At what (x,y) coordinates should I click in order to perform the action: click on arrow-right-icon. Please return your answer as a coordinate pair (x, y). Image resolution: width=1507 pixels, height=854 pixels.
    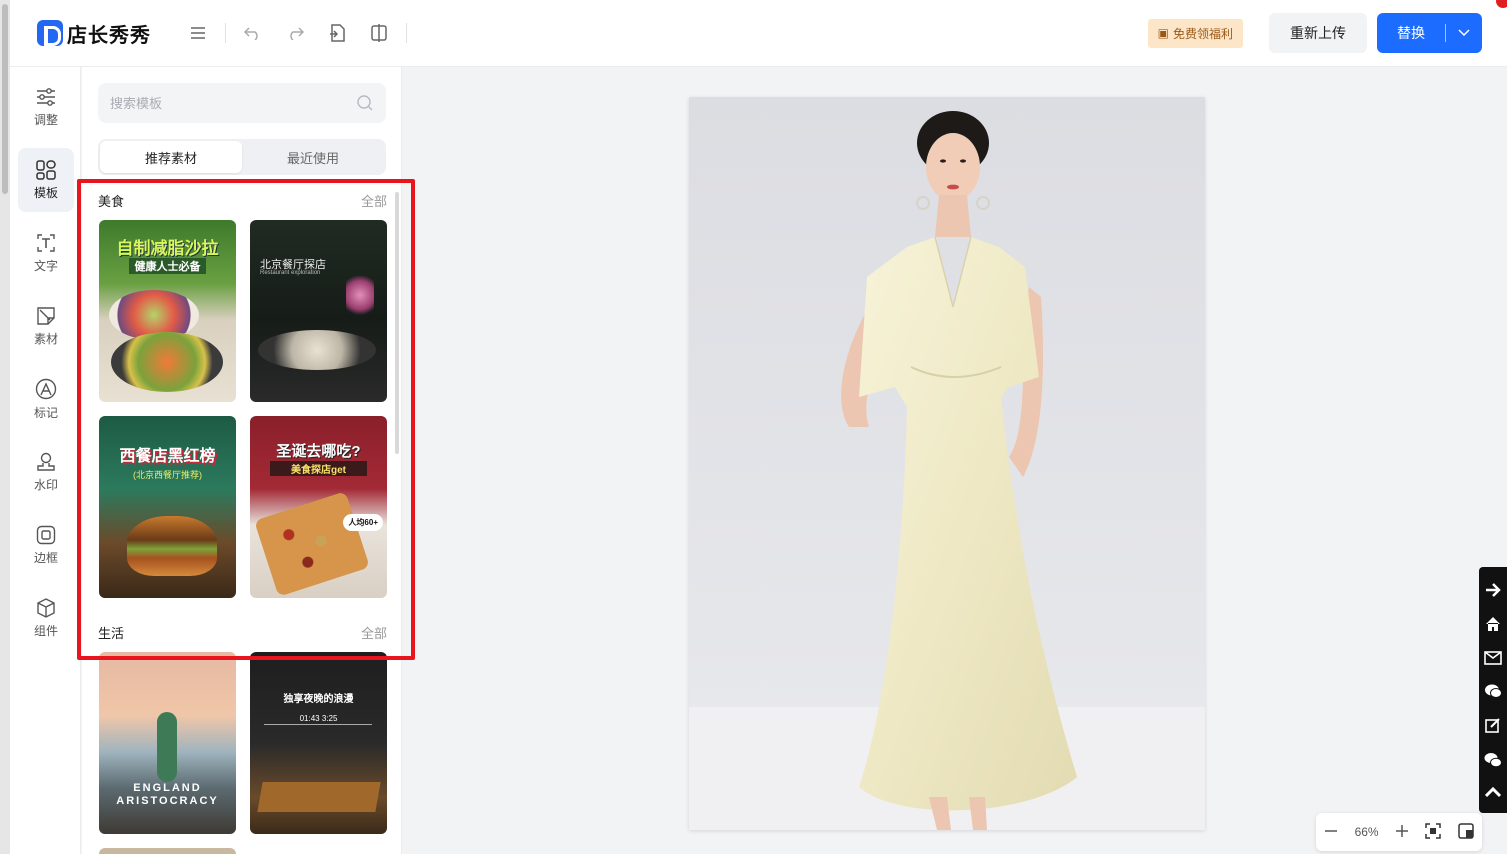
    Looking at the image, I should click on (1493, 590).